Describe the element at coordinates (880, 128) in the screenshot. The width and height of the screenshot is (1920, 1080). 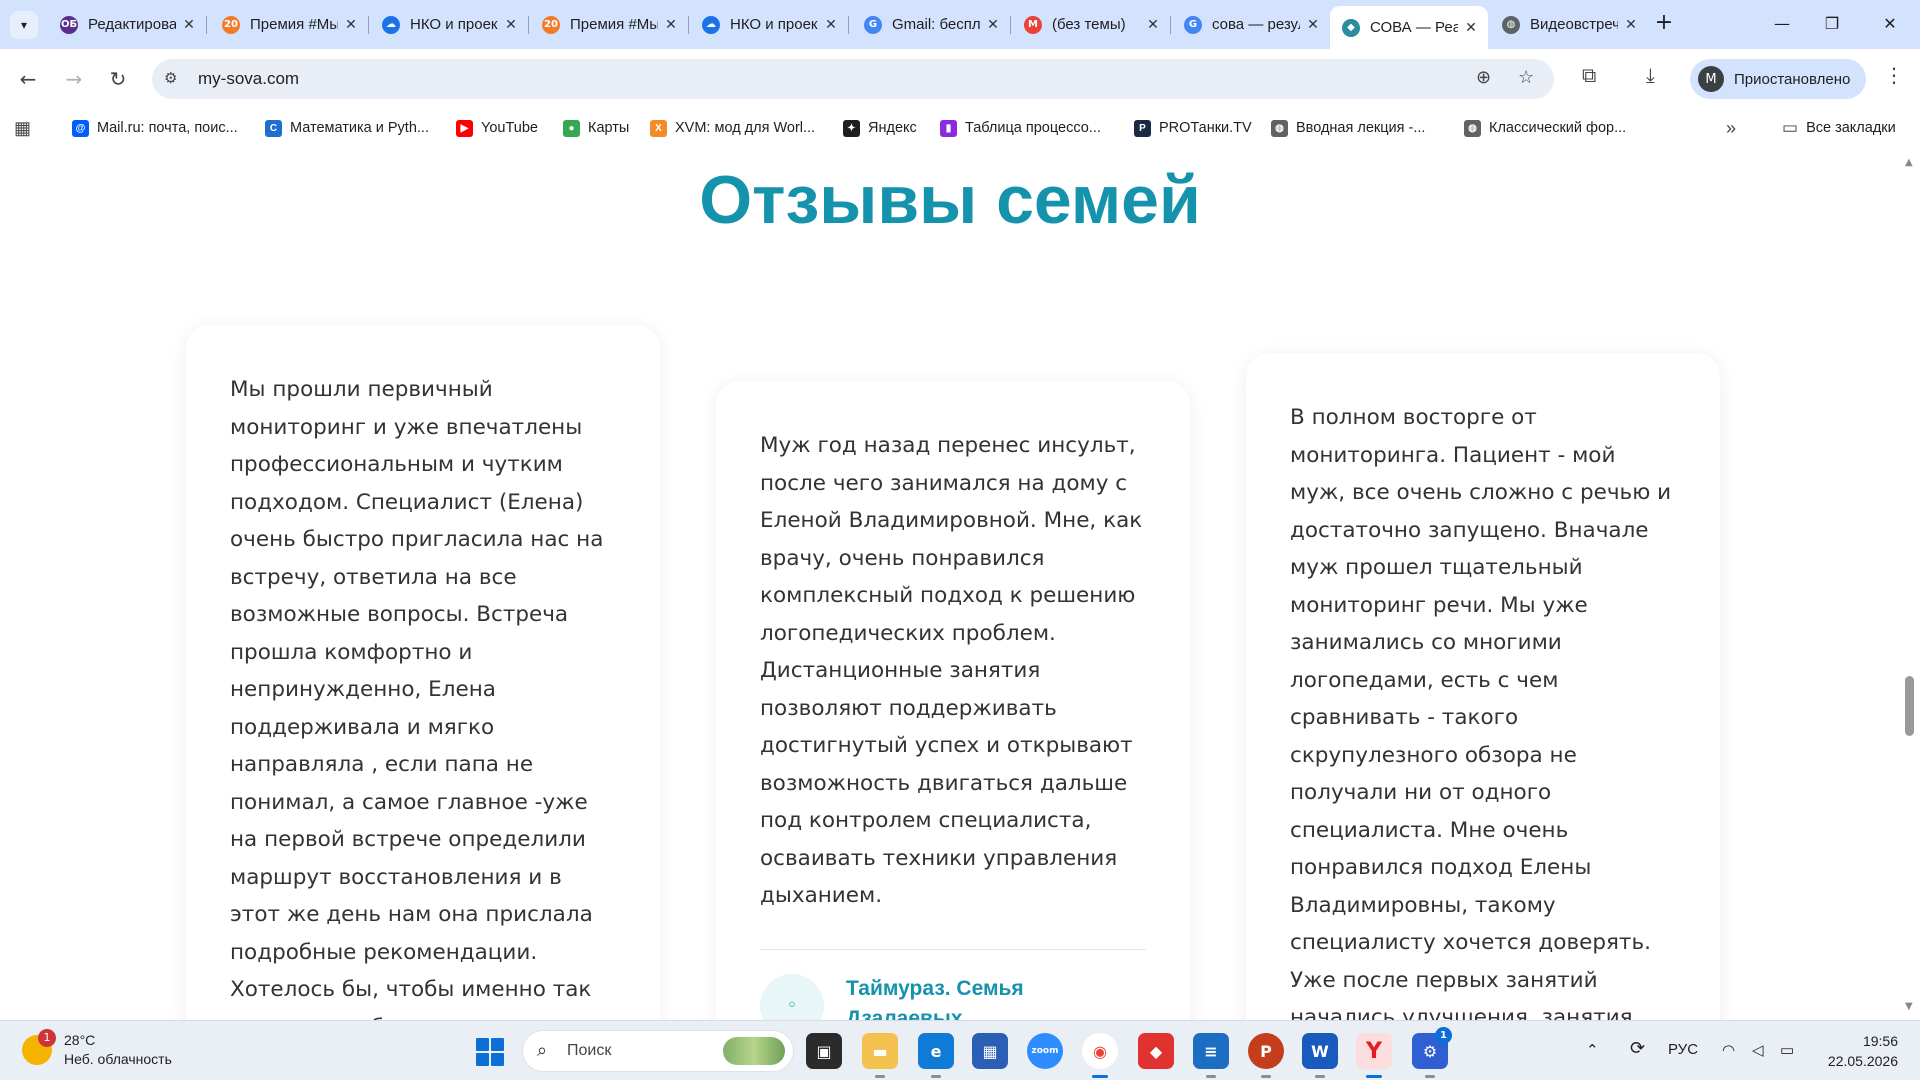
I see `bookmark-6: ✦ Яндекс` at that location.